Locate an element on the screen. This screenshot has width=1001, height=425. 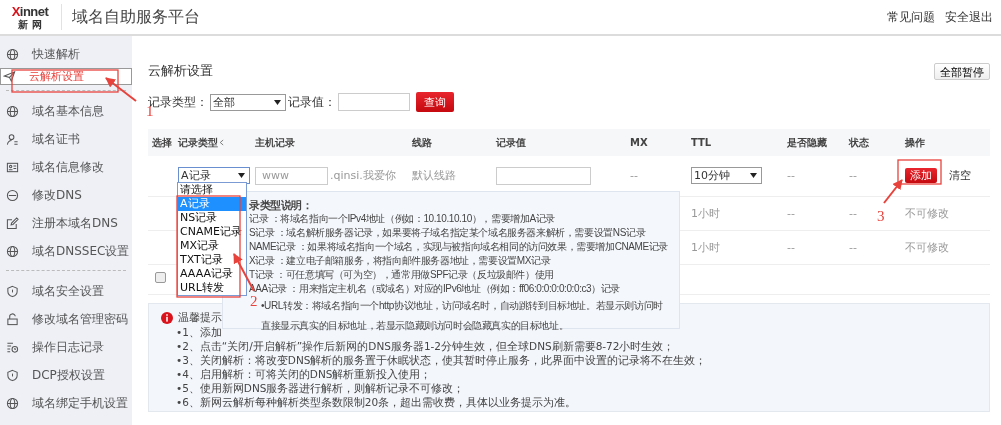
tip-text: •6、新网云解析每种解析类型条数限制20条，超出需收费，具体以业务提示为准。 is located at coordinates (376, 401).